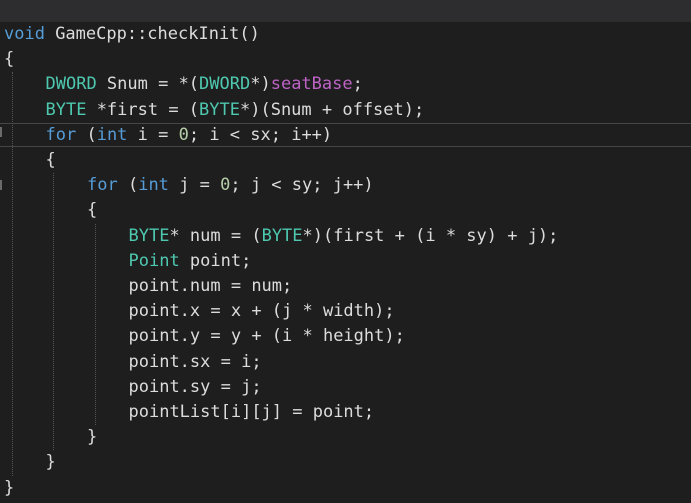 This screenshot has height=503, width=691. I want to click on code-line: point.x = x + (j * width);, so click(262, 311).